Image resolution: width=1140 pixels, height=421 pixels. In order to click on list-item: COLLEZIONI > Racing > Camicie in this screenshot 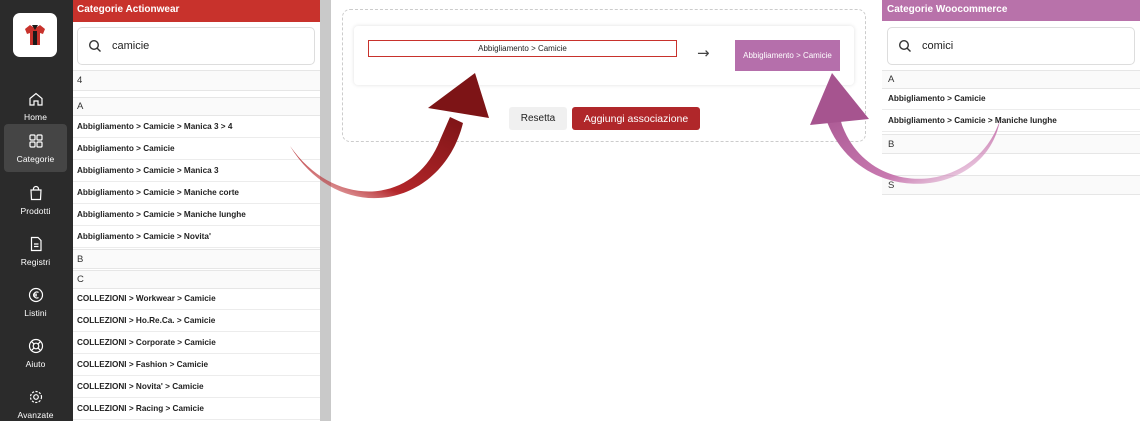, I will do `click(196, 409)`.